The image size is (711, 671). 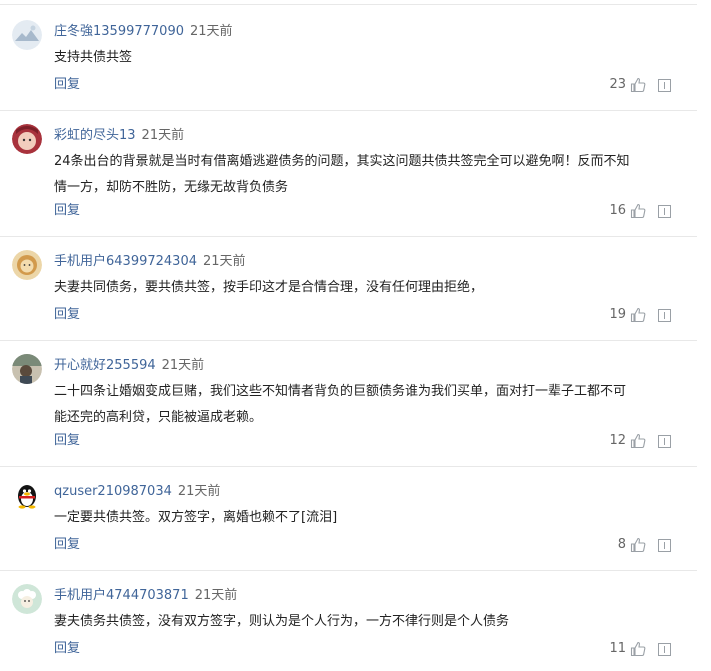 I want to click on comment-line: 情一方，却防不胜防，无缘无故背负债务, so click(x=171, y=187).